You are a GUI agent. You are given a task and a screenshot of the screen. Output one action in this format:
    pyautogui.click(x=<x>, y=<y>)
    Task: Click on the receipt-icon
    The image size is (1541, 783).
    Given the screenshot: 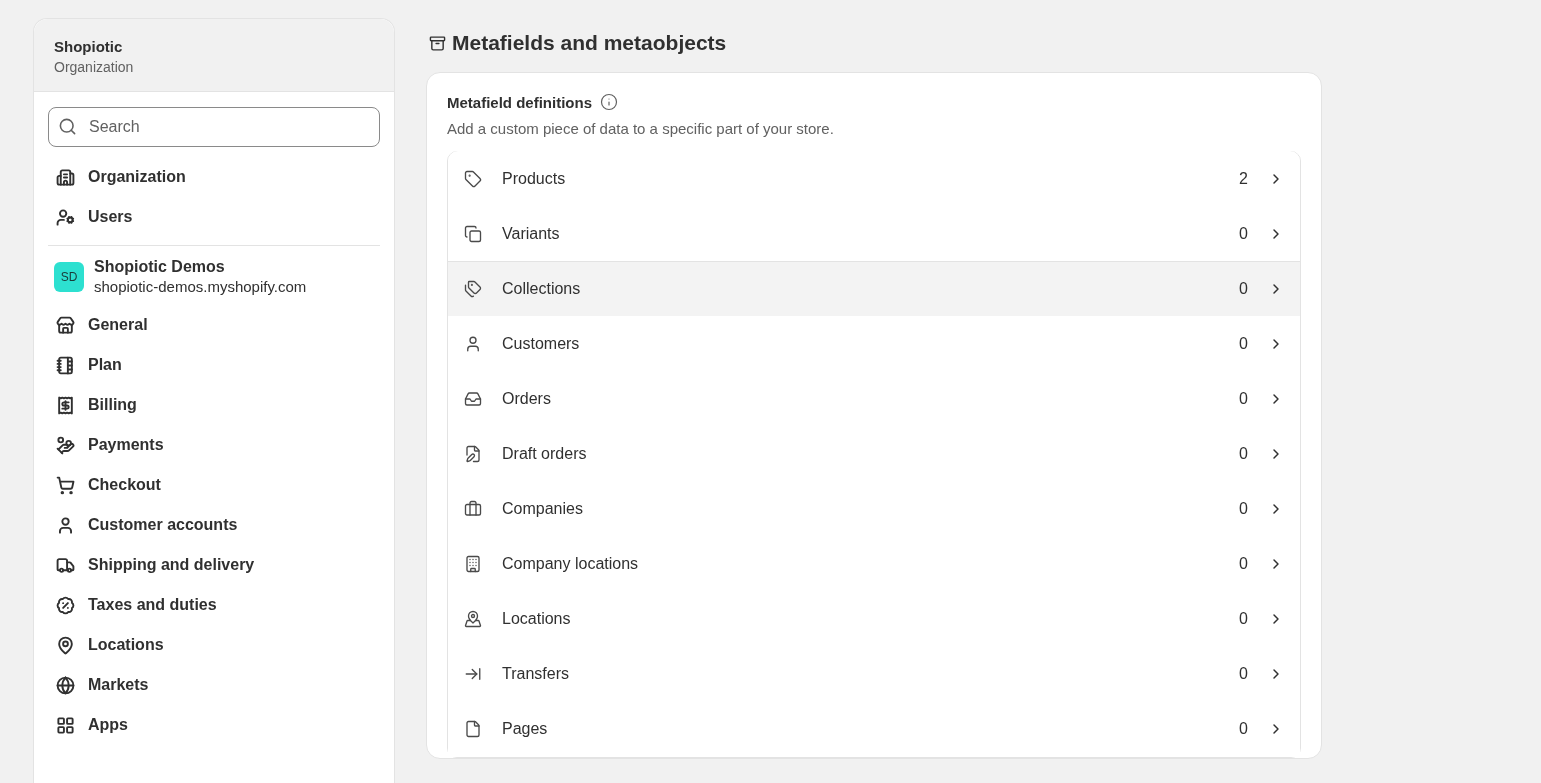 What is the action you would take?
    pyautogui.click(x=65, y=405)
    